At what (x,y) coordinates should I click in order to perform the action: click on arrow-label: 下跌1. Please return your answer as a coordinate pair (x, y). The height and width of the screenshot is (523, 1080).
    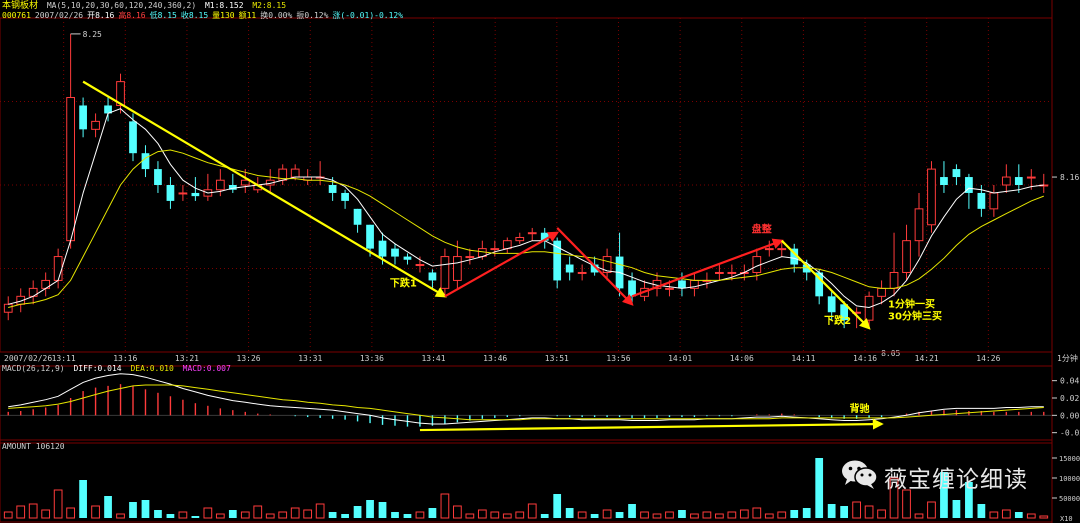
    Looking at the image, I should click on (403, 282).